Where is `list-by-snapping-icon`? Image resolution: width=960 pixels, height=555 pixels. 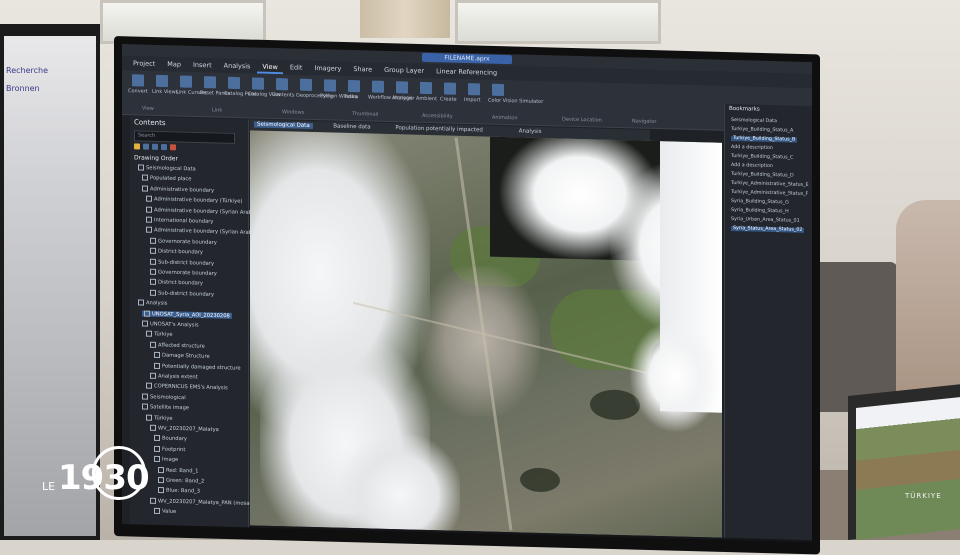 list-by-snapping-icon is located at coordinates (173, 147).